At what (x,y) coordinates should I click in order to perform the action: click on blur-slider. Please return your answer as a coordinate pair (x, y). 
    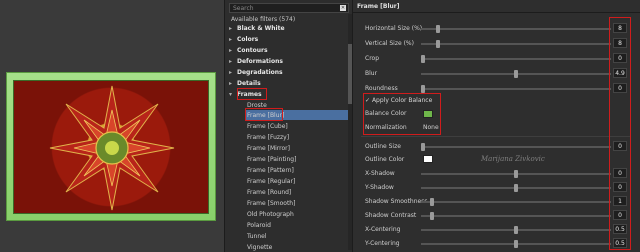
    Looking at the image, I should click on (516, 74).